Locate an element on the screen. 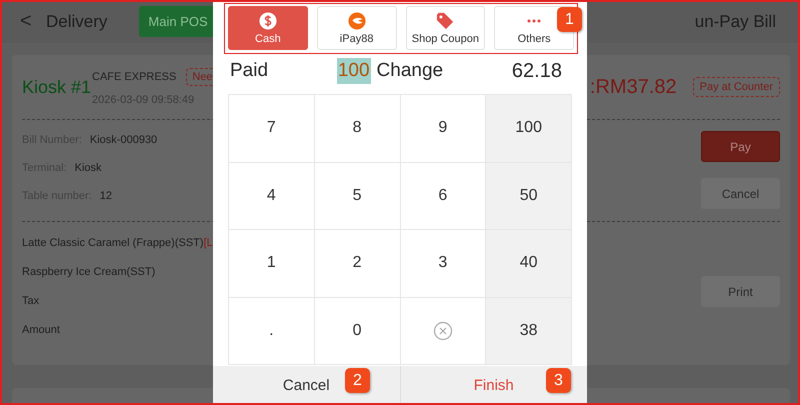 The width and height of the screenshot is (800, 405). paid-label: Paid is located at coordinates (249, 71).